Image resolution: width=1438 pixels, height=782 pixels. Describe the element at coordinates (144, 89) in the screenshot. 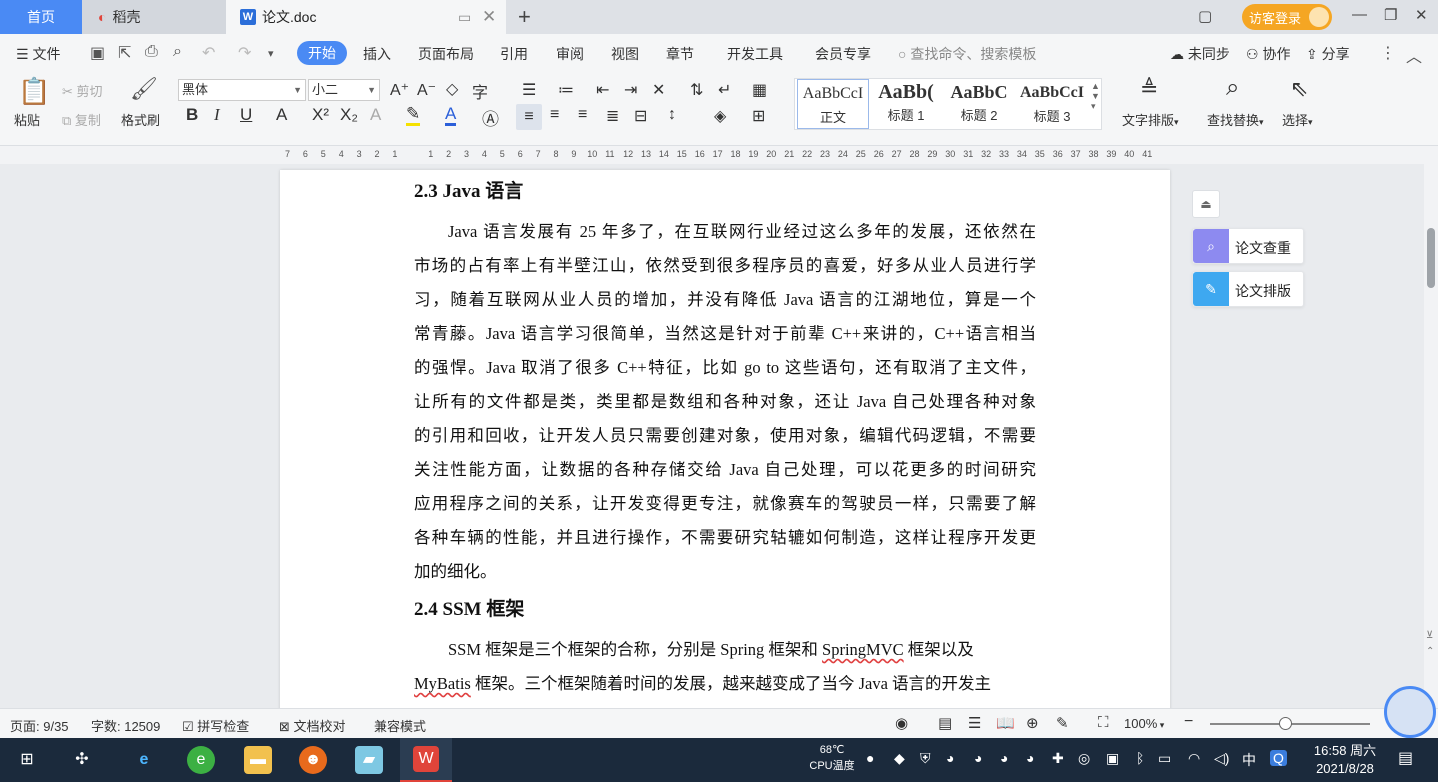

I see `brush-icon: 🖌` at that location.